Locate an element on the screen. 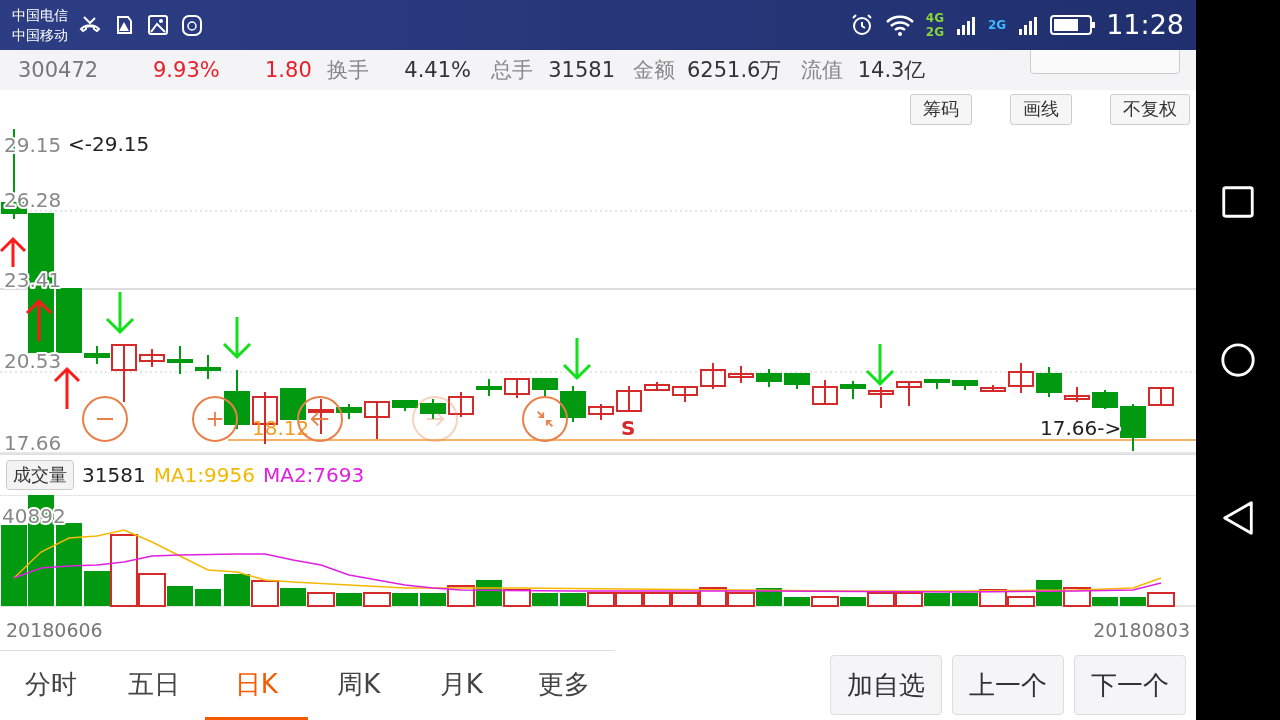 The height and width of the screenshot is (720, 1280). stock-code: 300472 is located at coordinates (59, 69).